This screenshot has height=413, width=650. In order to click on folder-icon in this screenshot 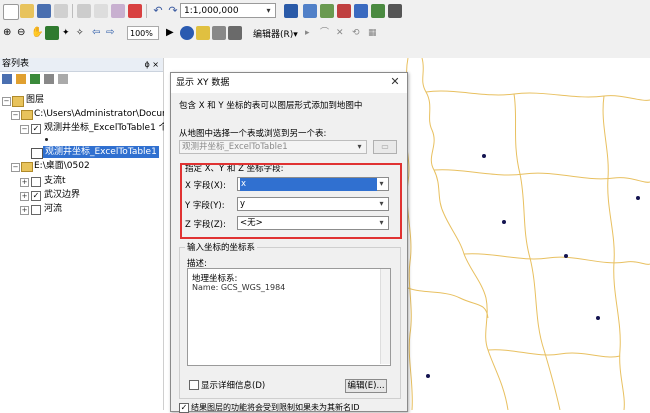, I will do `click(27, 115)`.